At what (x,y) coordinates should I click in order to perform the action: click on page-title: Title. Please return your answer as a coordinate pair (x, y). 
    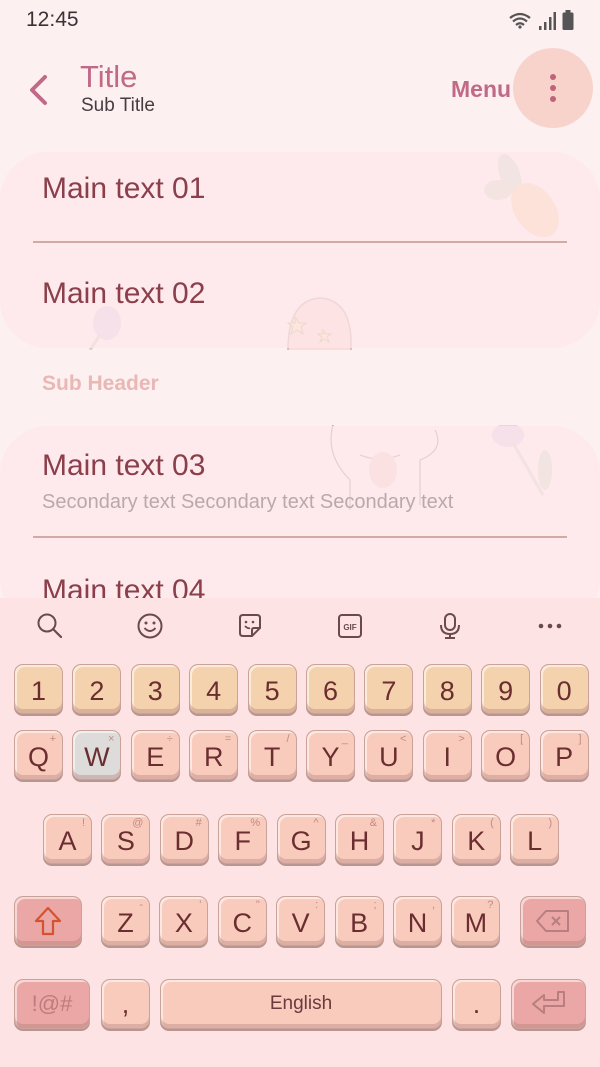
    Looking at the image, I should click on (109, 76).